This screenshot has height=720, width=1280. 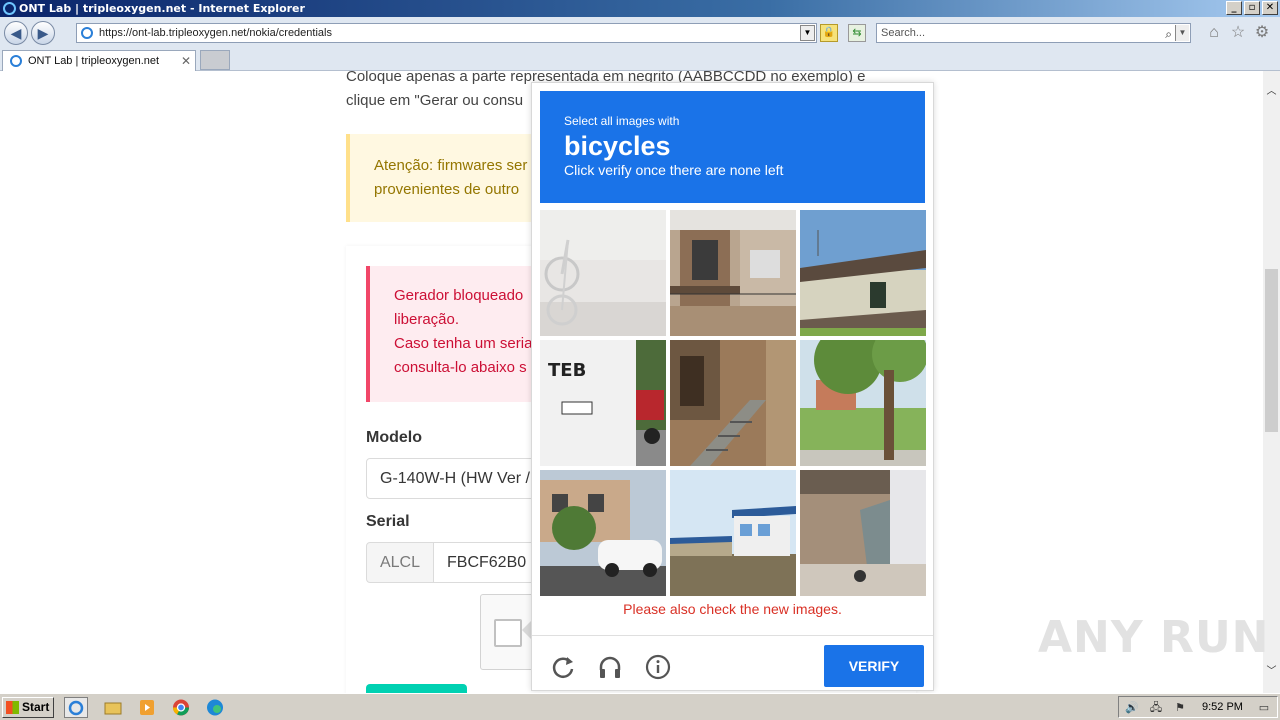 I want to click on start-button: Start, so click(x=28, y=707).